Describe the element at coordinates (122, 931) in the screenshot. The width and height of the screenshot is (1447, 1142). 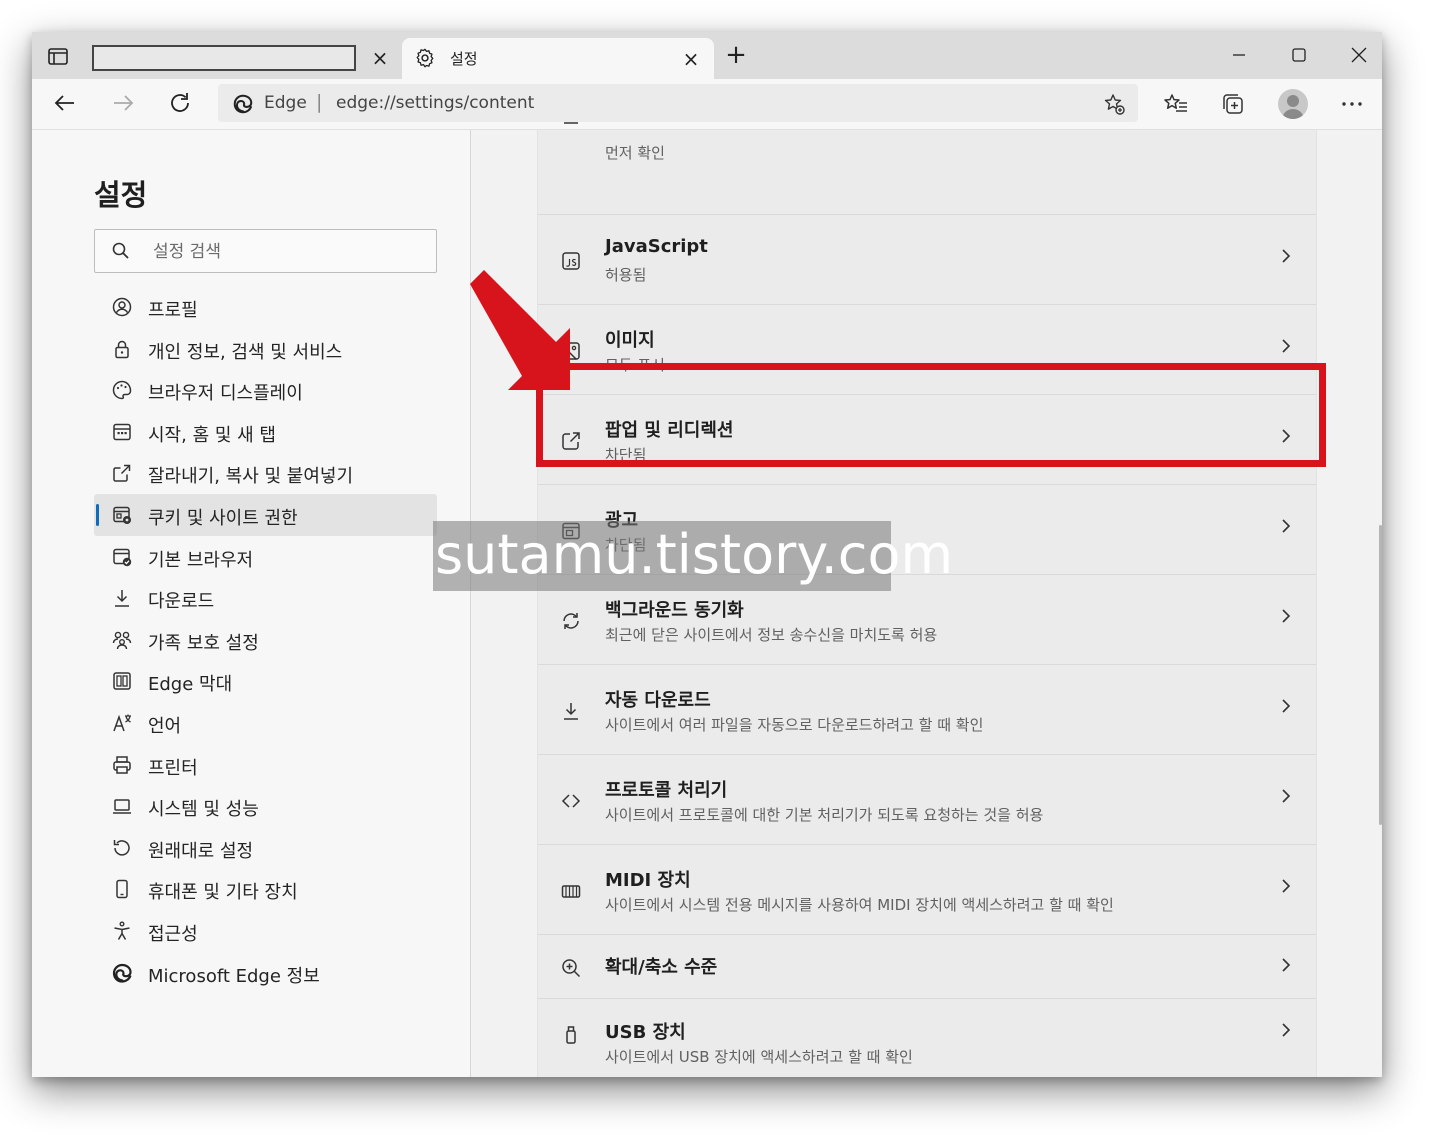
I see `accessibility-icon` at that location.